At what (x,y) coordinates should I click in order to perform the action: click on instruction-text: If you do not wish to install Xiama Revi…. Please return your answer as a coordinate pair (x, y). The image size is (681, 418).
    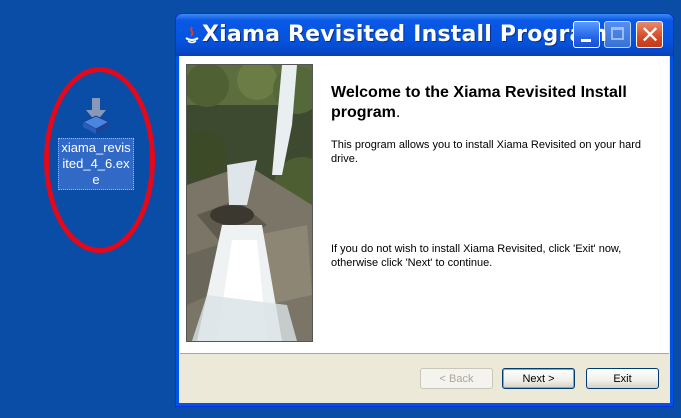
    Looking at the image, I should click on (476, 256).